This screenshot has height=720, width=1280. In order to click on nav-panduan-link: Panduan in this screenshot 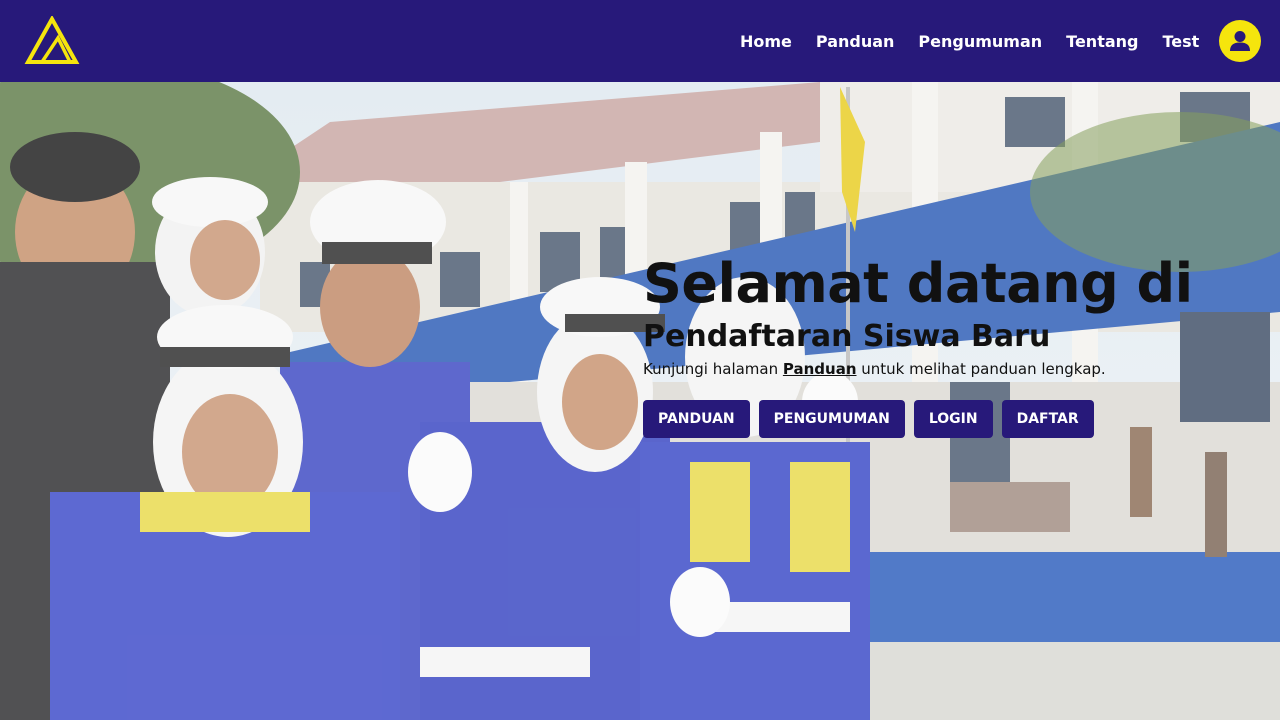, I will do `click(855, 41)`.